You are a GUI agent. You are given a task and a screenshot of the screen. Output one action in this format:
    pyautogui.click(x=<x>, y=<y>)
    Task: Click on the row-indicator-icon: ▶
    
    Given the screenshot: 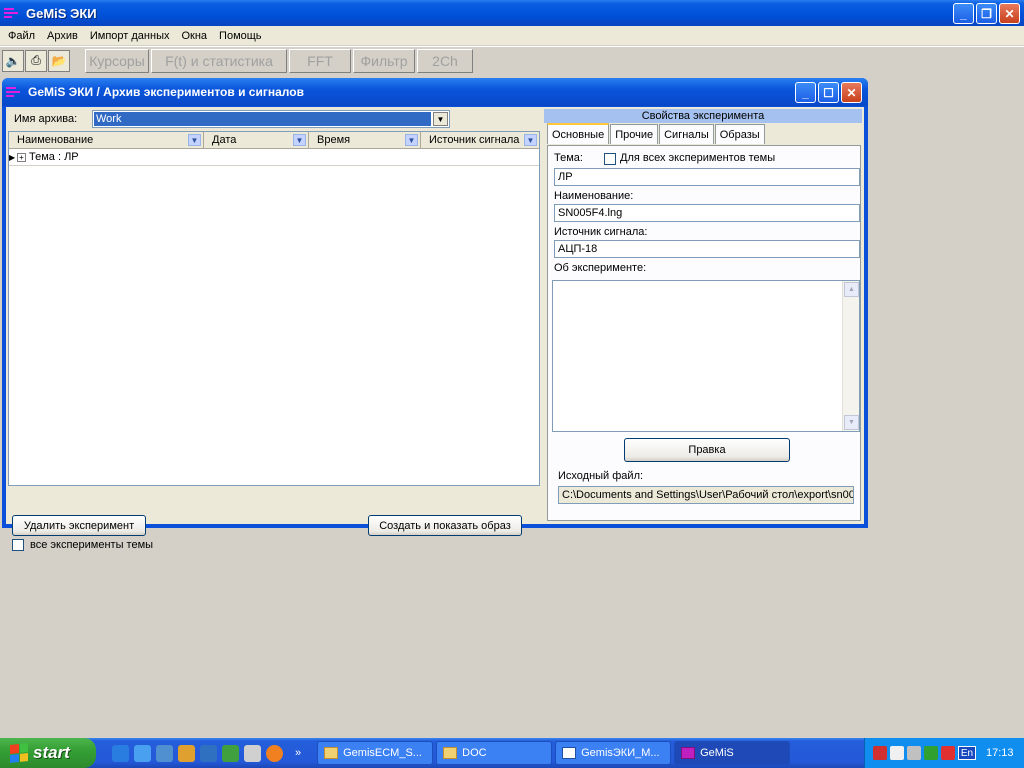 What is the action you would take?
    pyautogui.click(x=12, y=157)
    